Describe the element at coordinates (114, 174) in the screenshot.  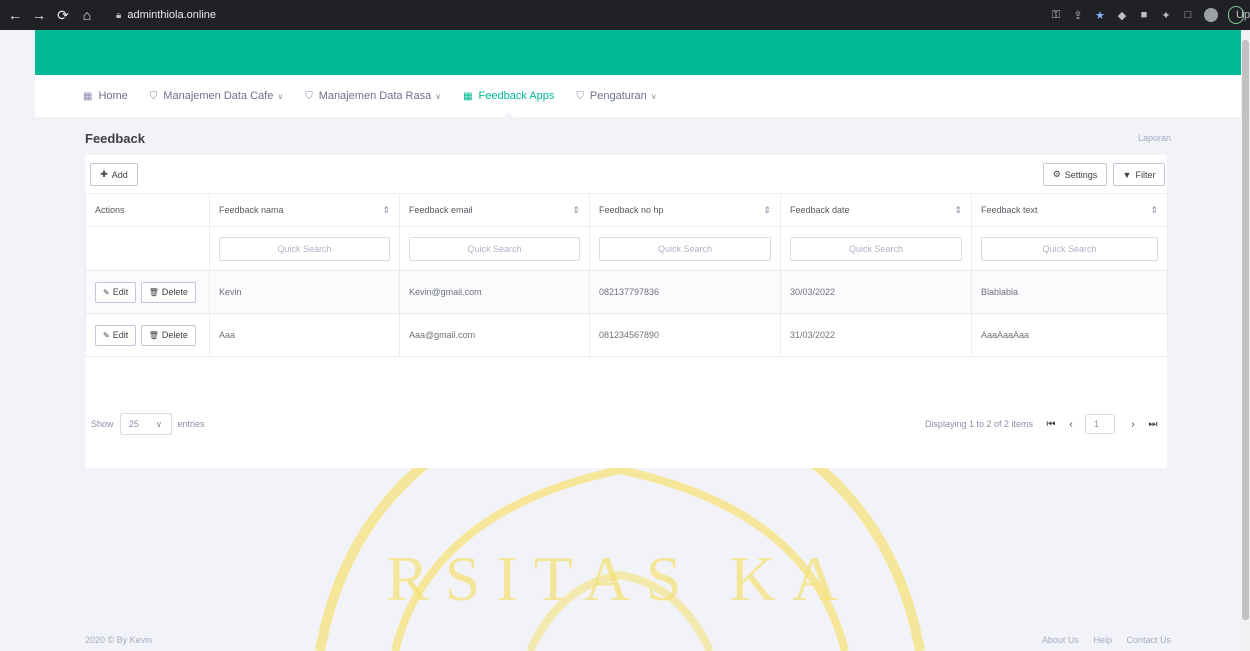
I see `add-button: ✚ Add` at that location.